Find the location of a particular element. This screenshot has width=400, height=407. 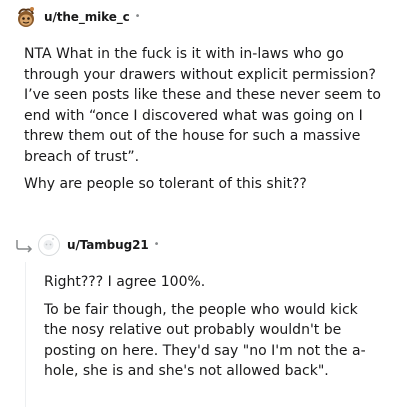

comment-paragraph: Right??? I agree 100%. is located at coordinates (125, 282).